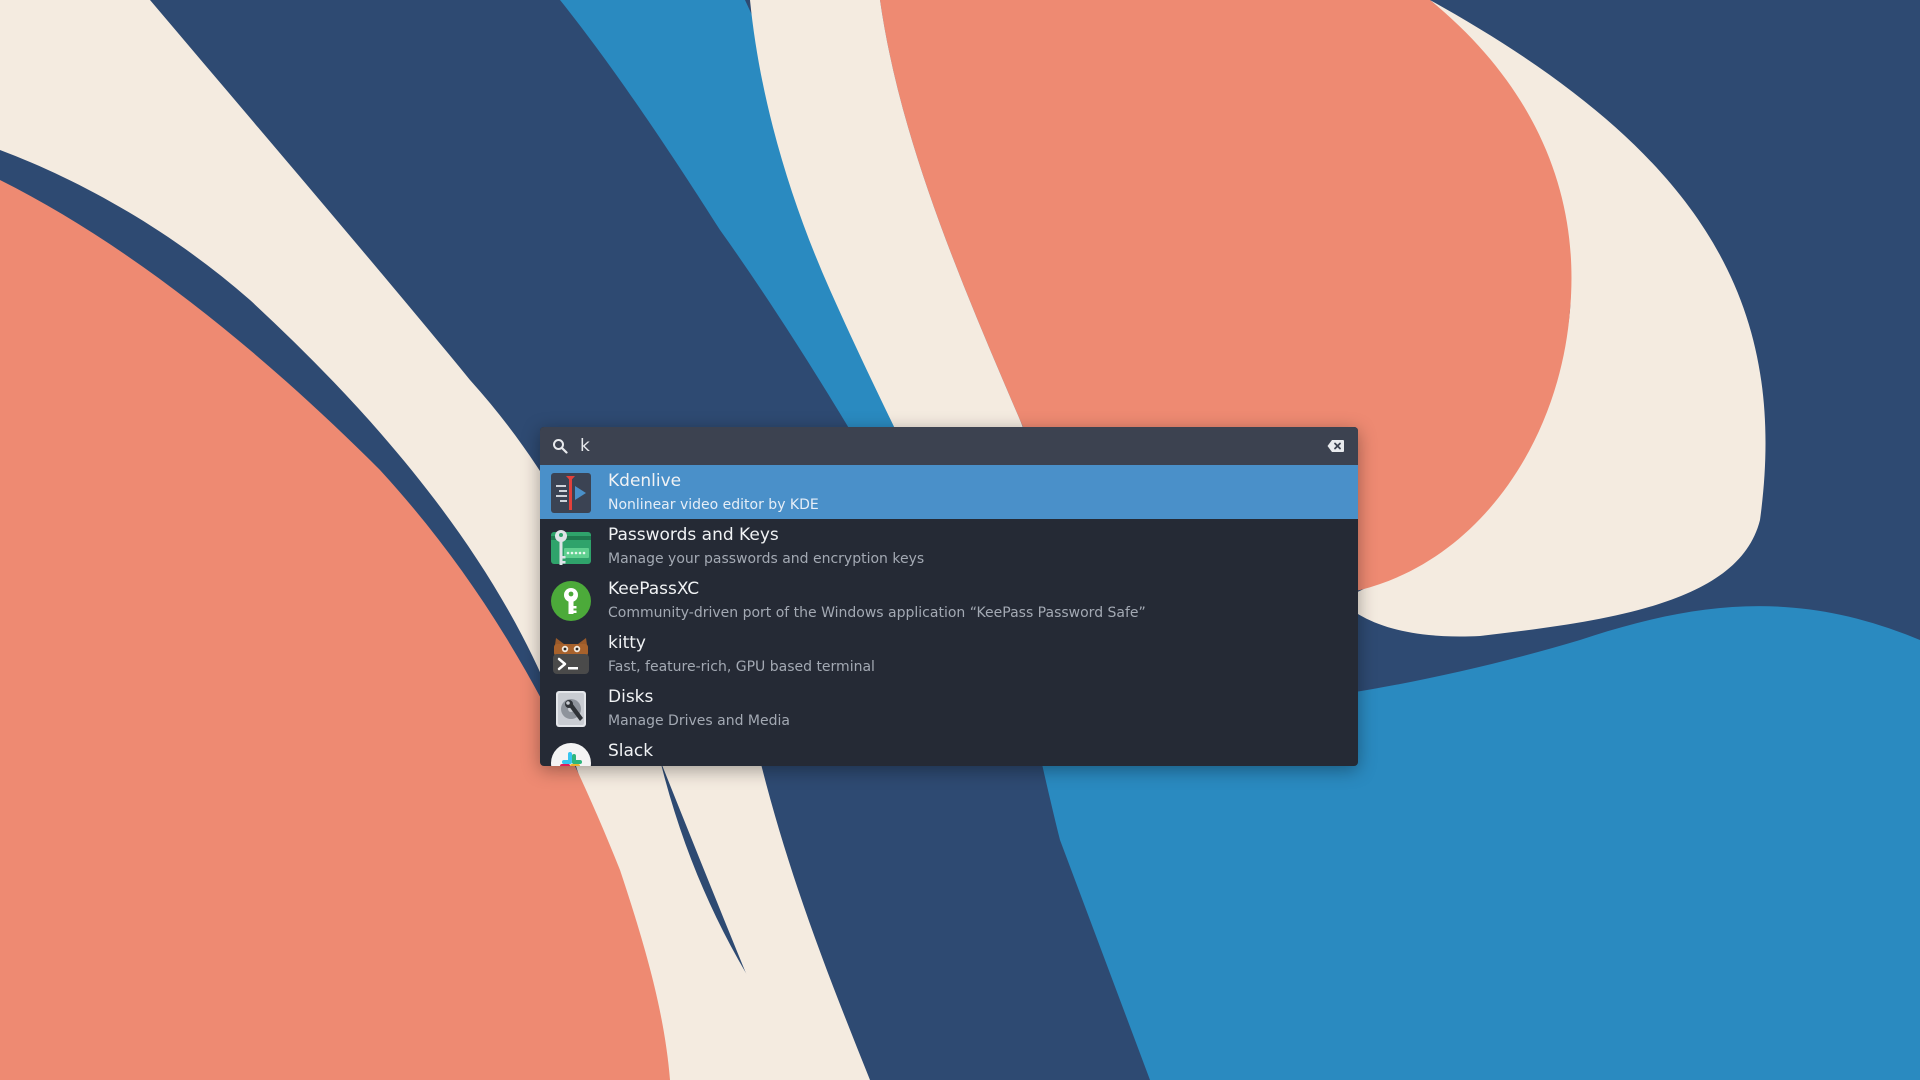 This screenshot has width=1920, height=1080. What do you see at coordinates (571, 601) in the screenshot?
I see `keepassxc-icon` at bounding box center [571, 601].